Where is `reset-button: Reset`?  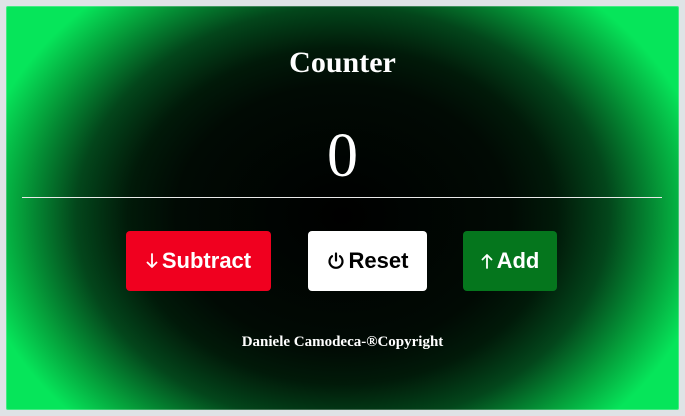
reset-button: Reset is located at coordinates (367, 261).